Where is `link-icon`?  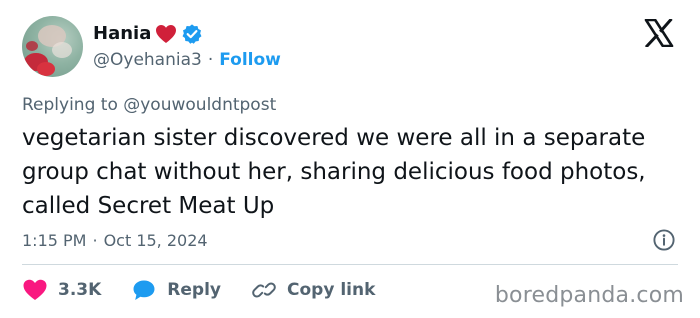
link-icon is located at coordinates (264, 290).